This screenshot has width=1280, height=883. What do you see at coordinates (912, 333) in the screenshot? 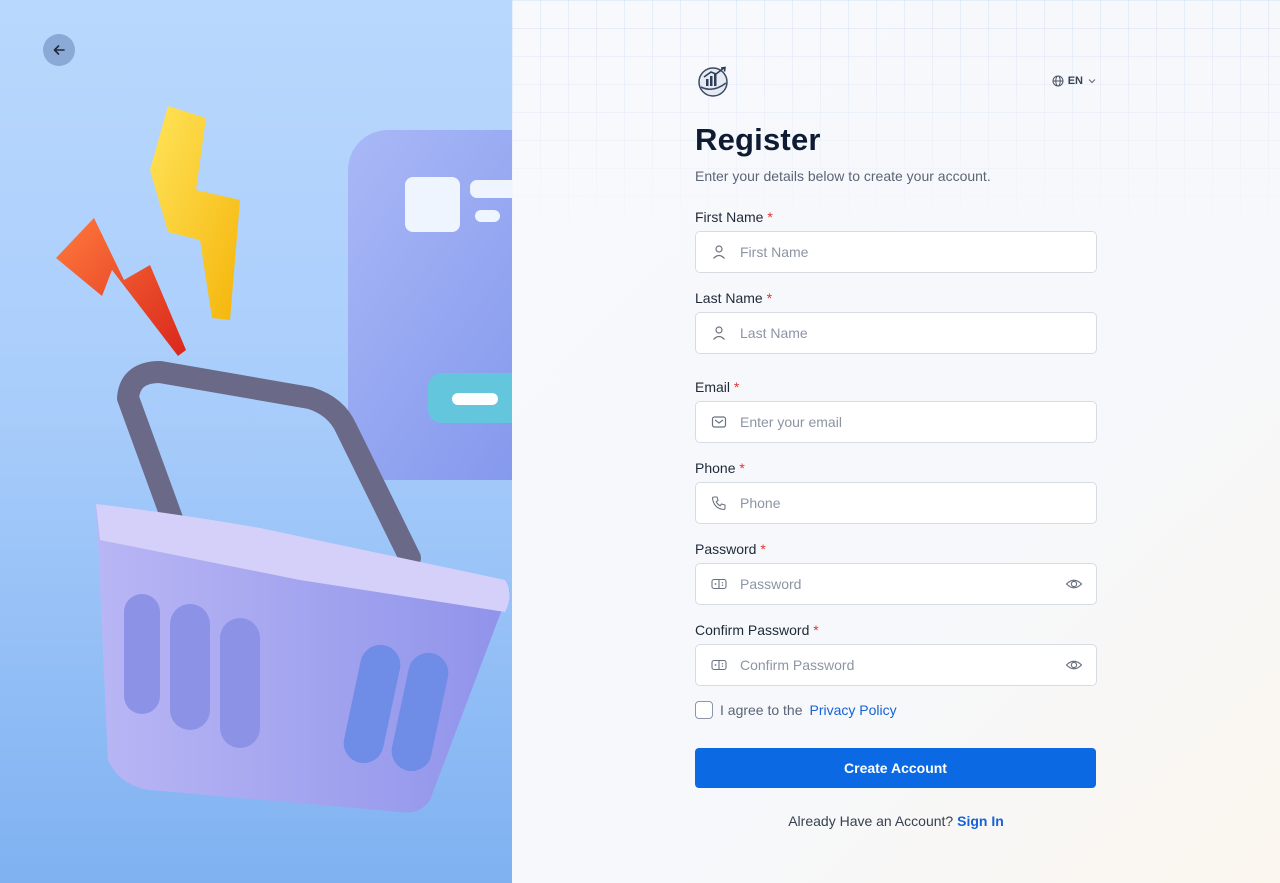
I see `last-name-input` at bounding box center [912, 333].